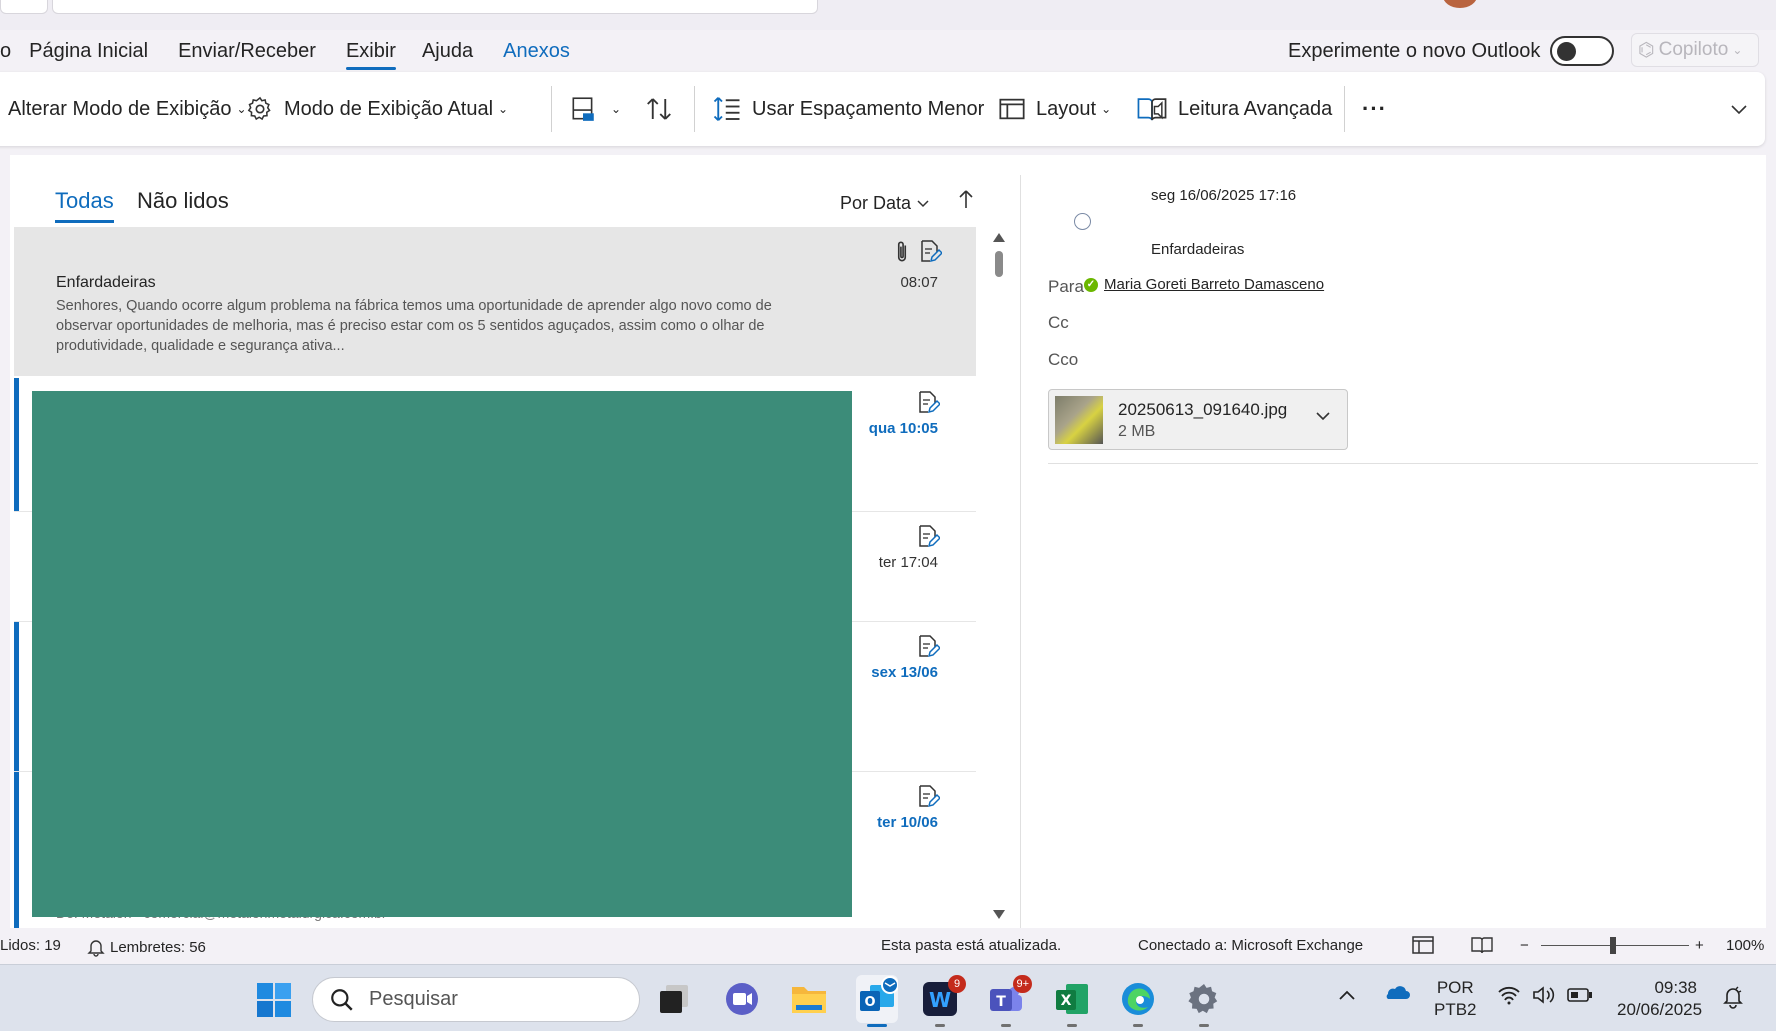  I want to click on back-button, so click(24, 7).